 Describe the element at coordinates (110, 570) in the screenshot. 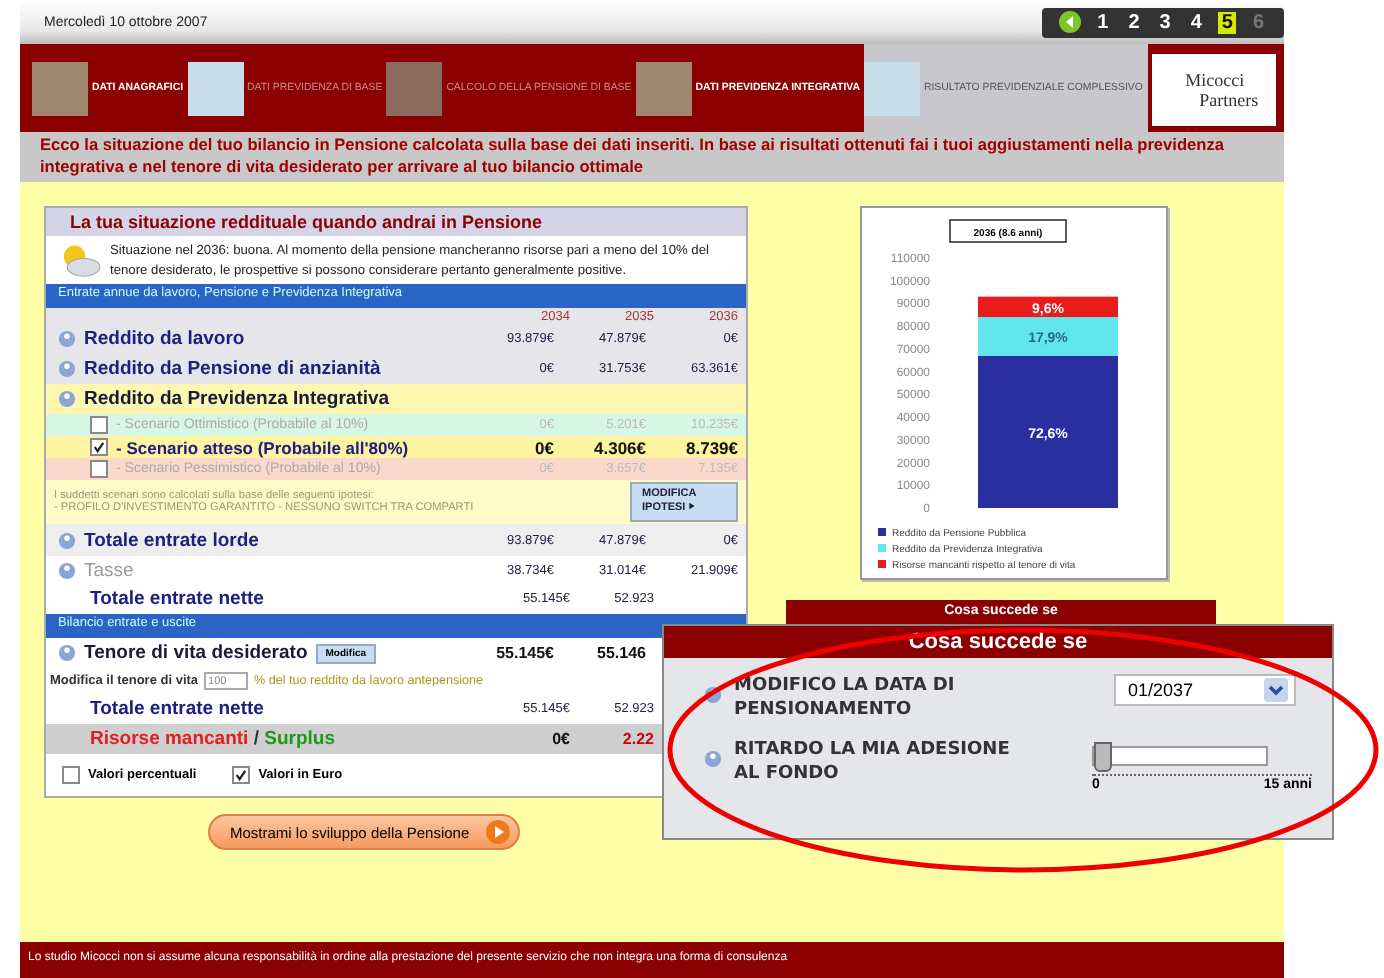

I see `row-label: Tasse` at that location.